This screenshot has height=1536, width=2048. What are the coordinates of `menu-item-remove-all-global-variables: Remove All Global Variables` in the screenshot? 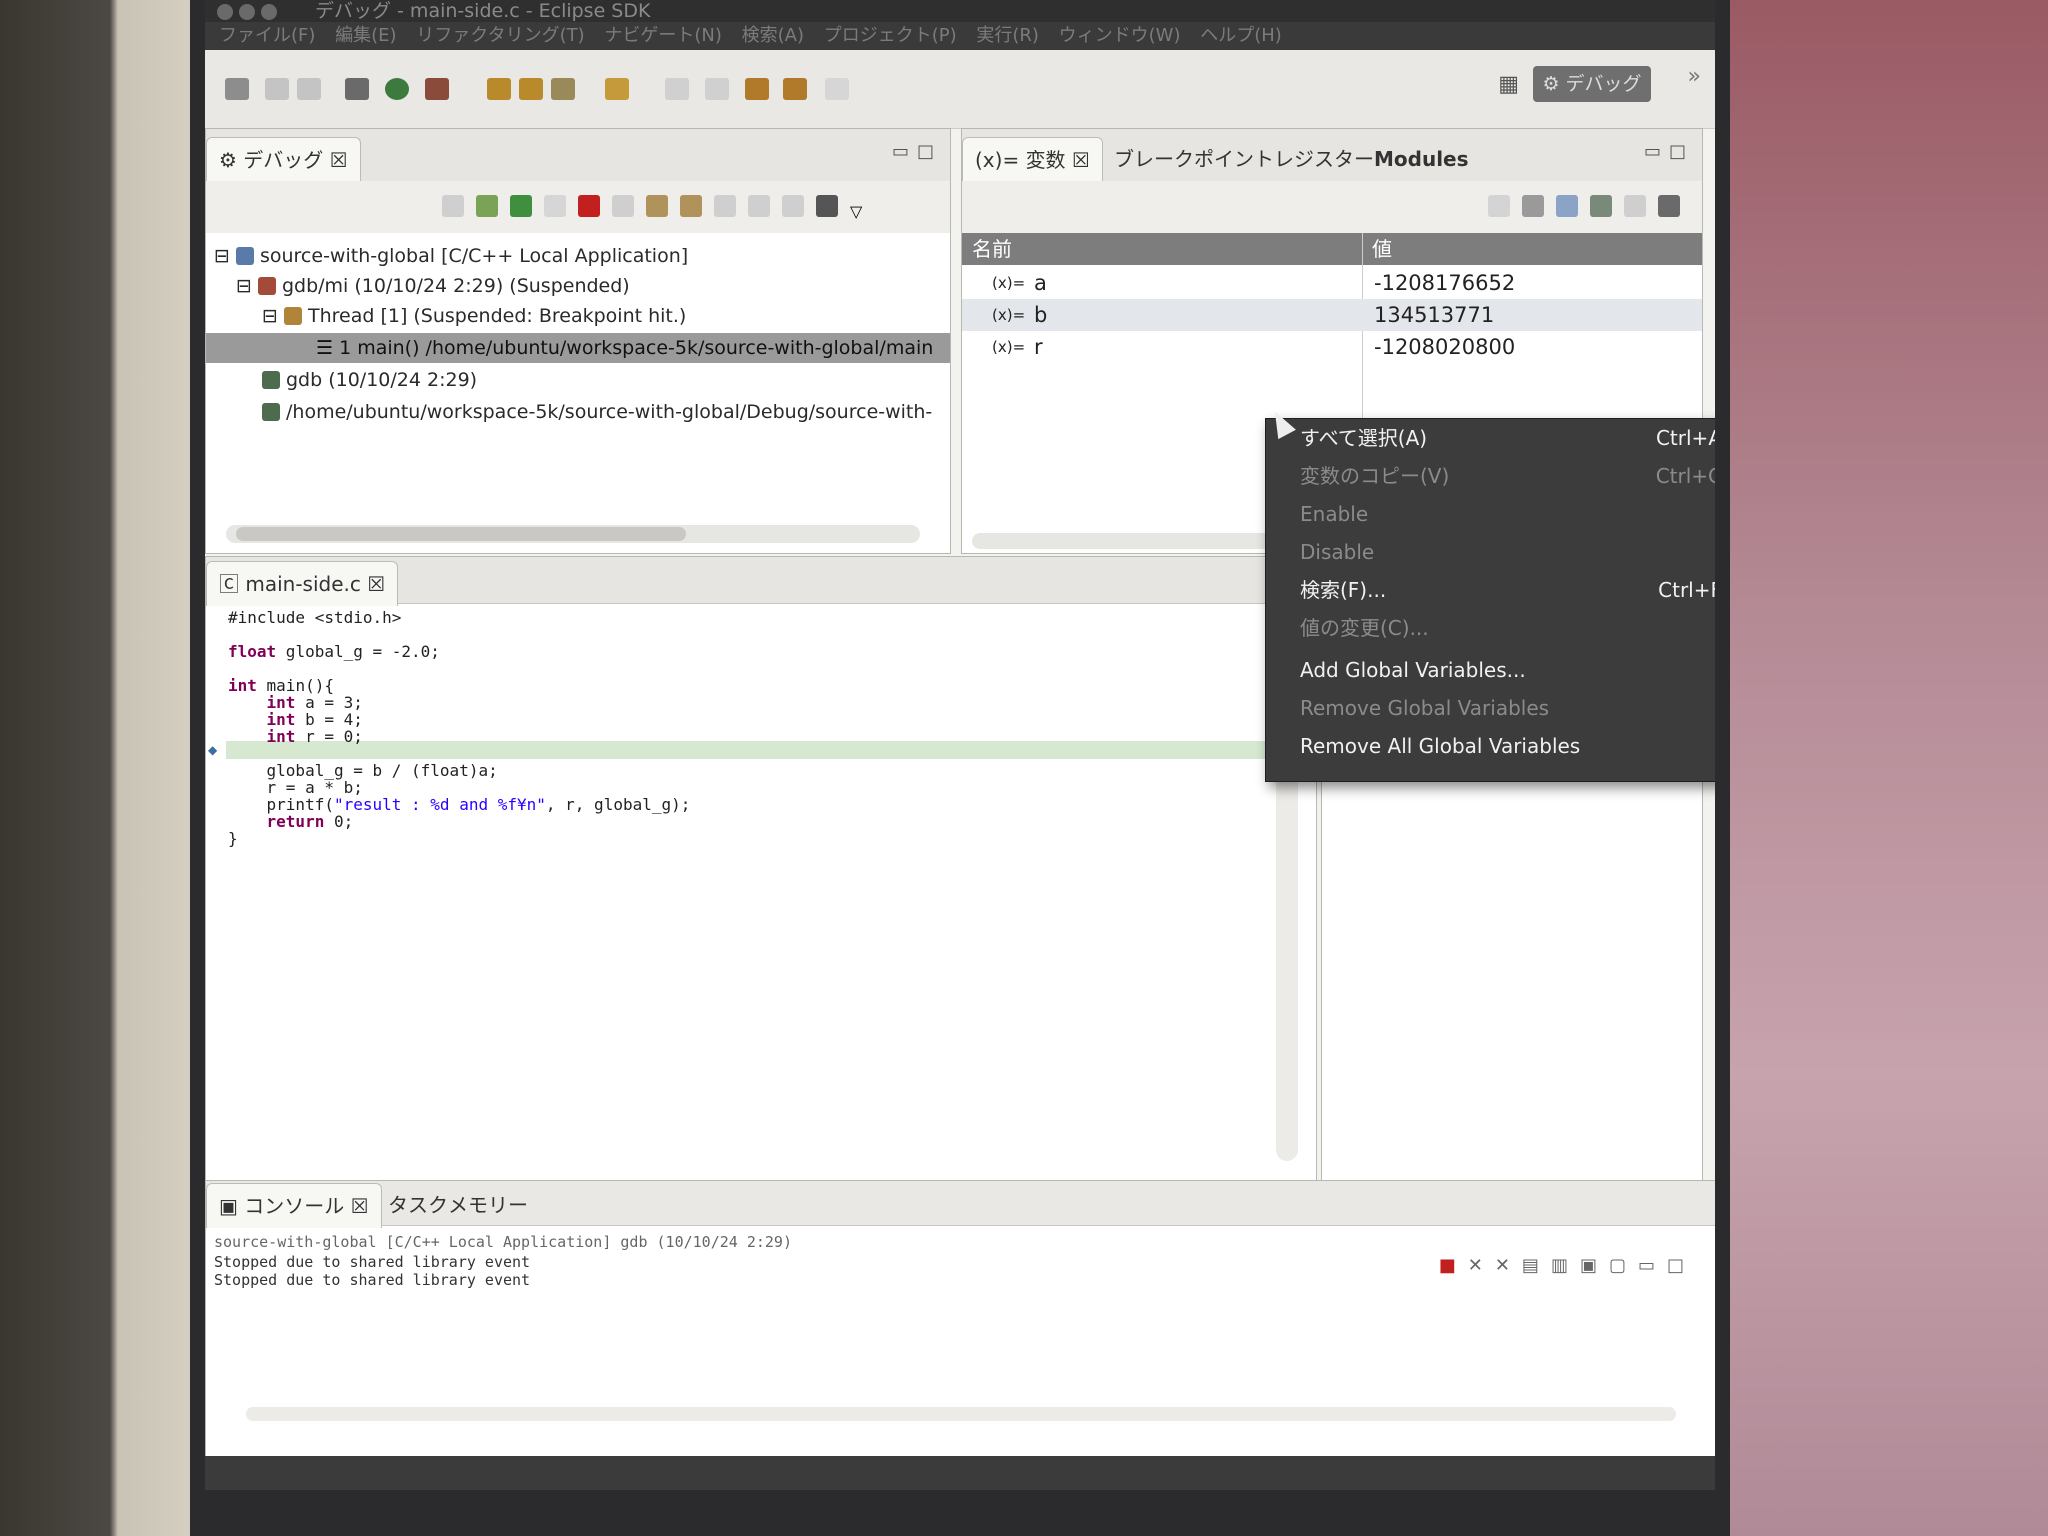 It's located at (1490, 746).